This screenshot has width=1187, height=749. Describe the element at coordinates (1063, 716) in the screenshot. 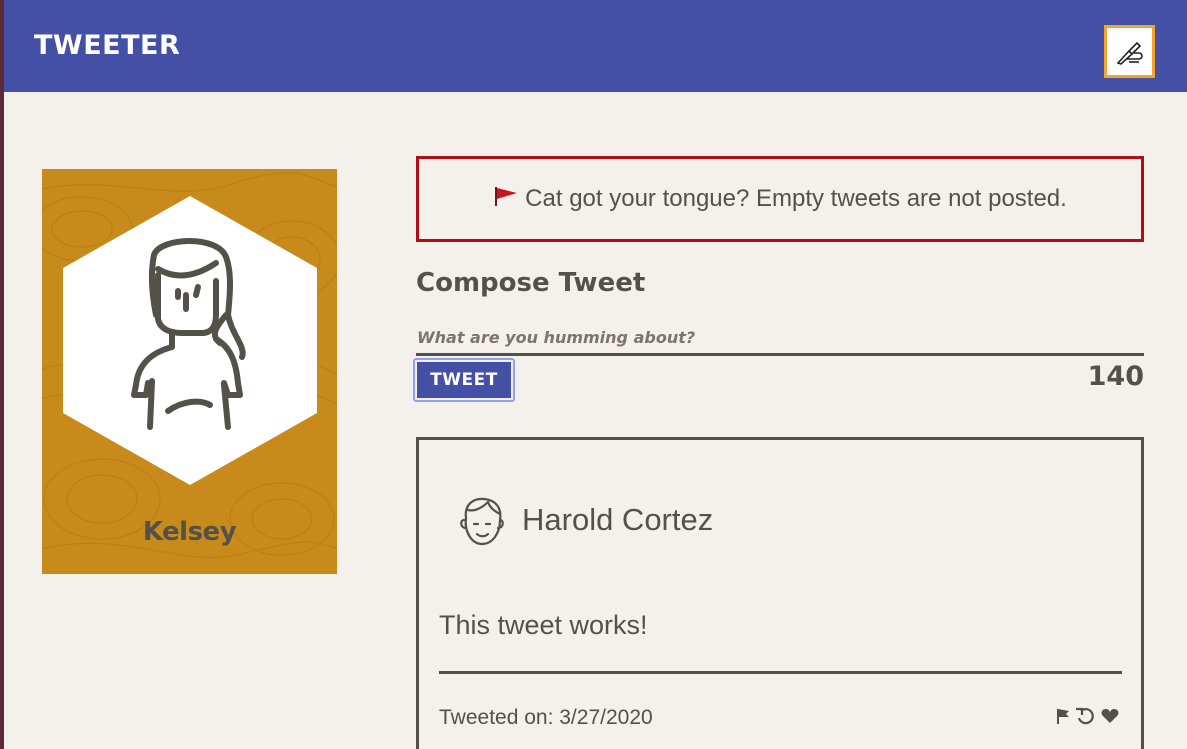

I see `flag-icon` at that location.